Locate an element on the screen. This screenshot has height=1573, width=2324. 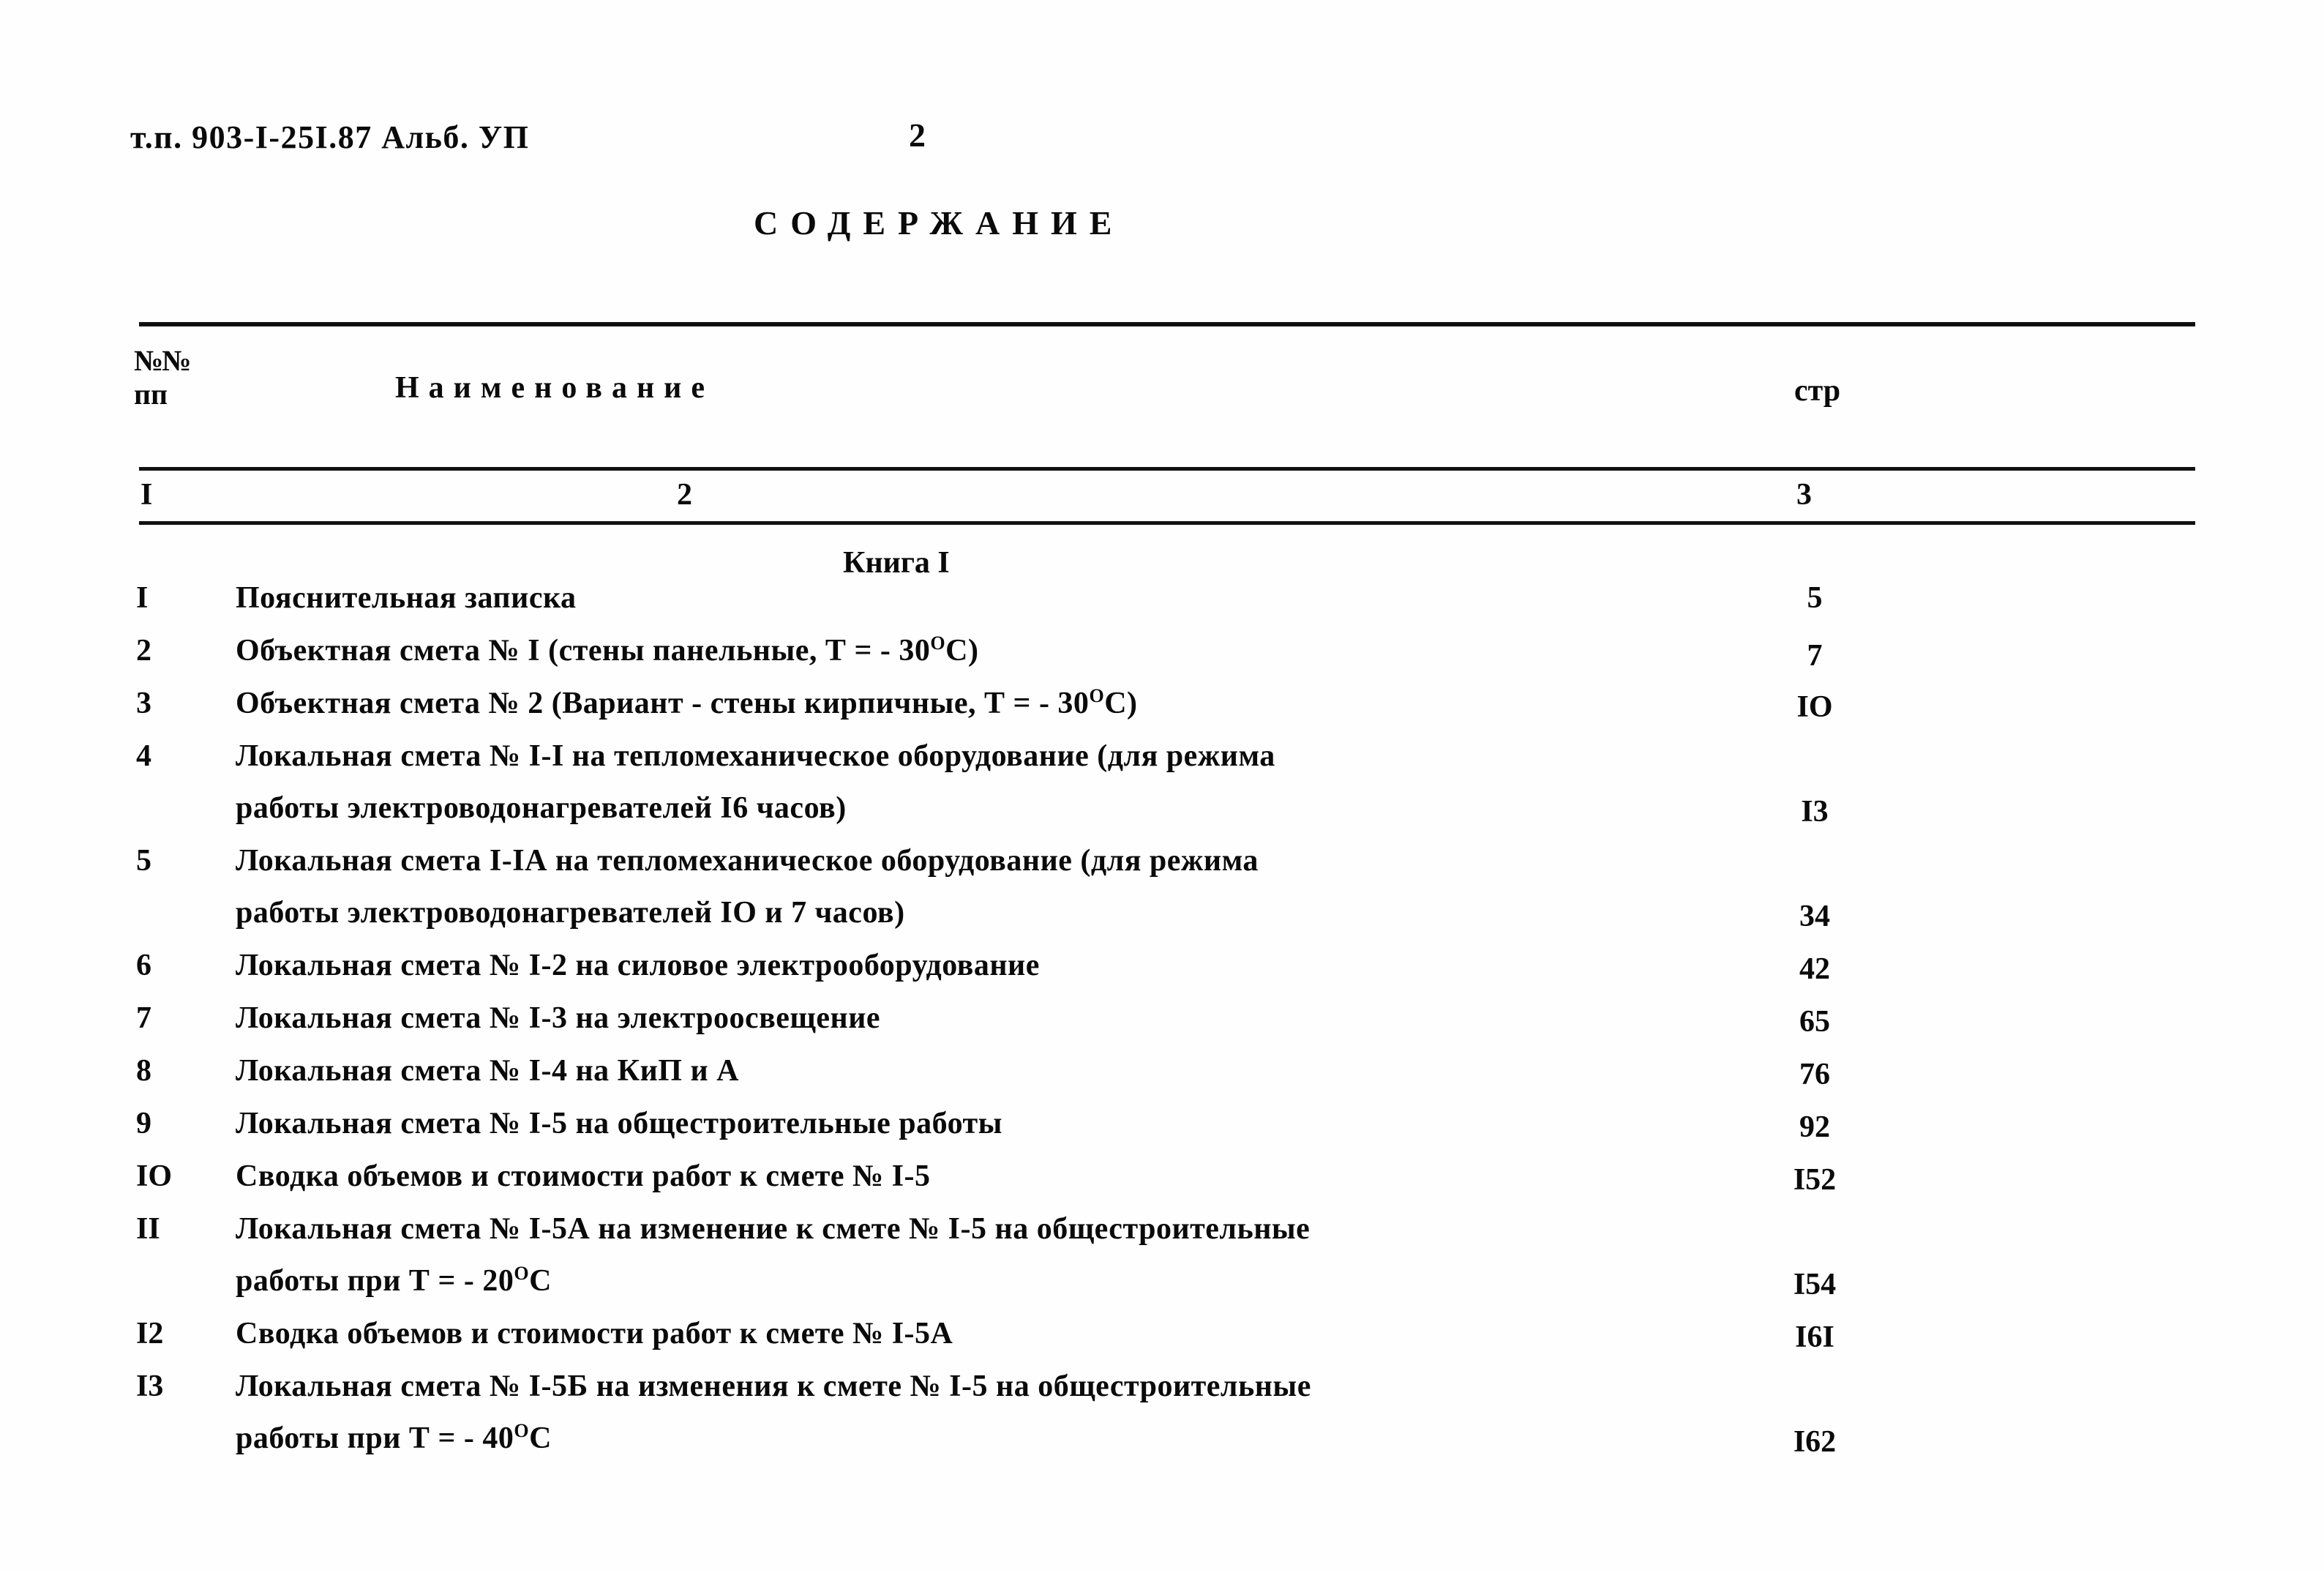
row-page-number: I52 is located at coordinates (1815, 1180).